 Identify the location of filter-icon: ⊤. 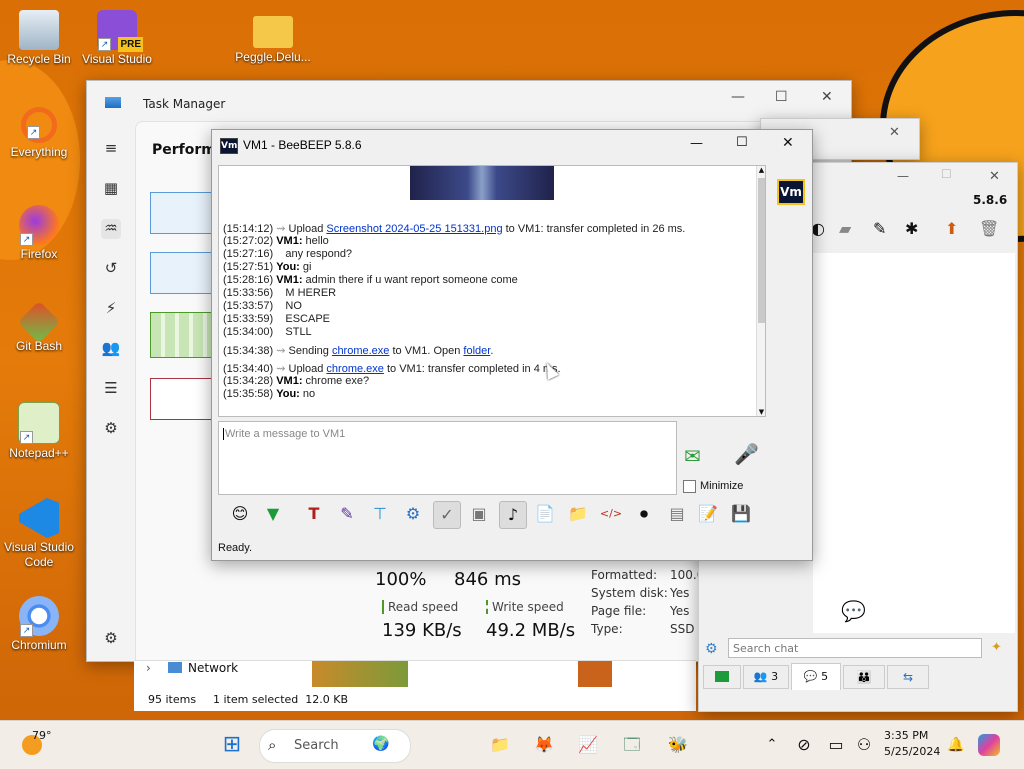
(380, 514).